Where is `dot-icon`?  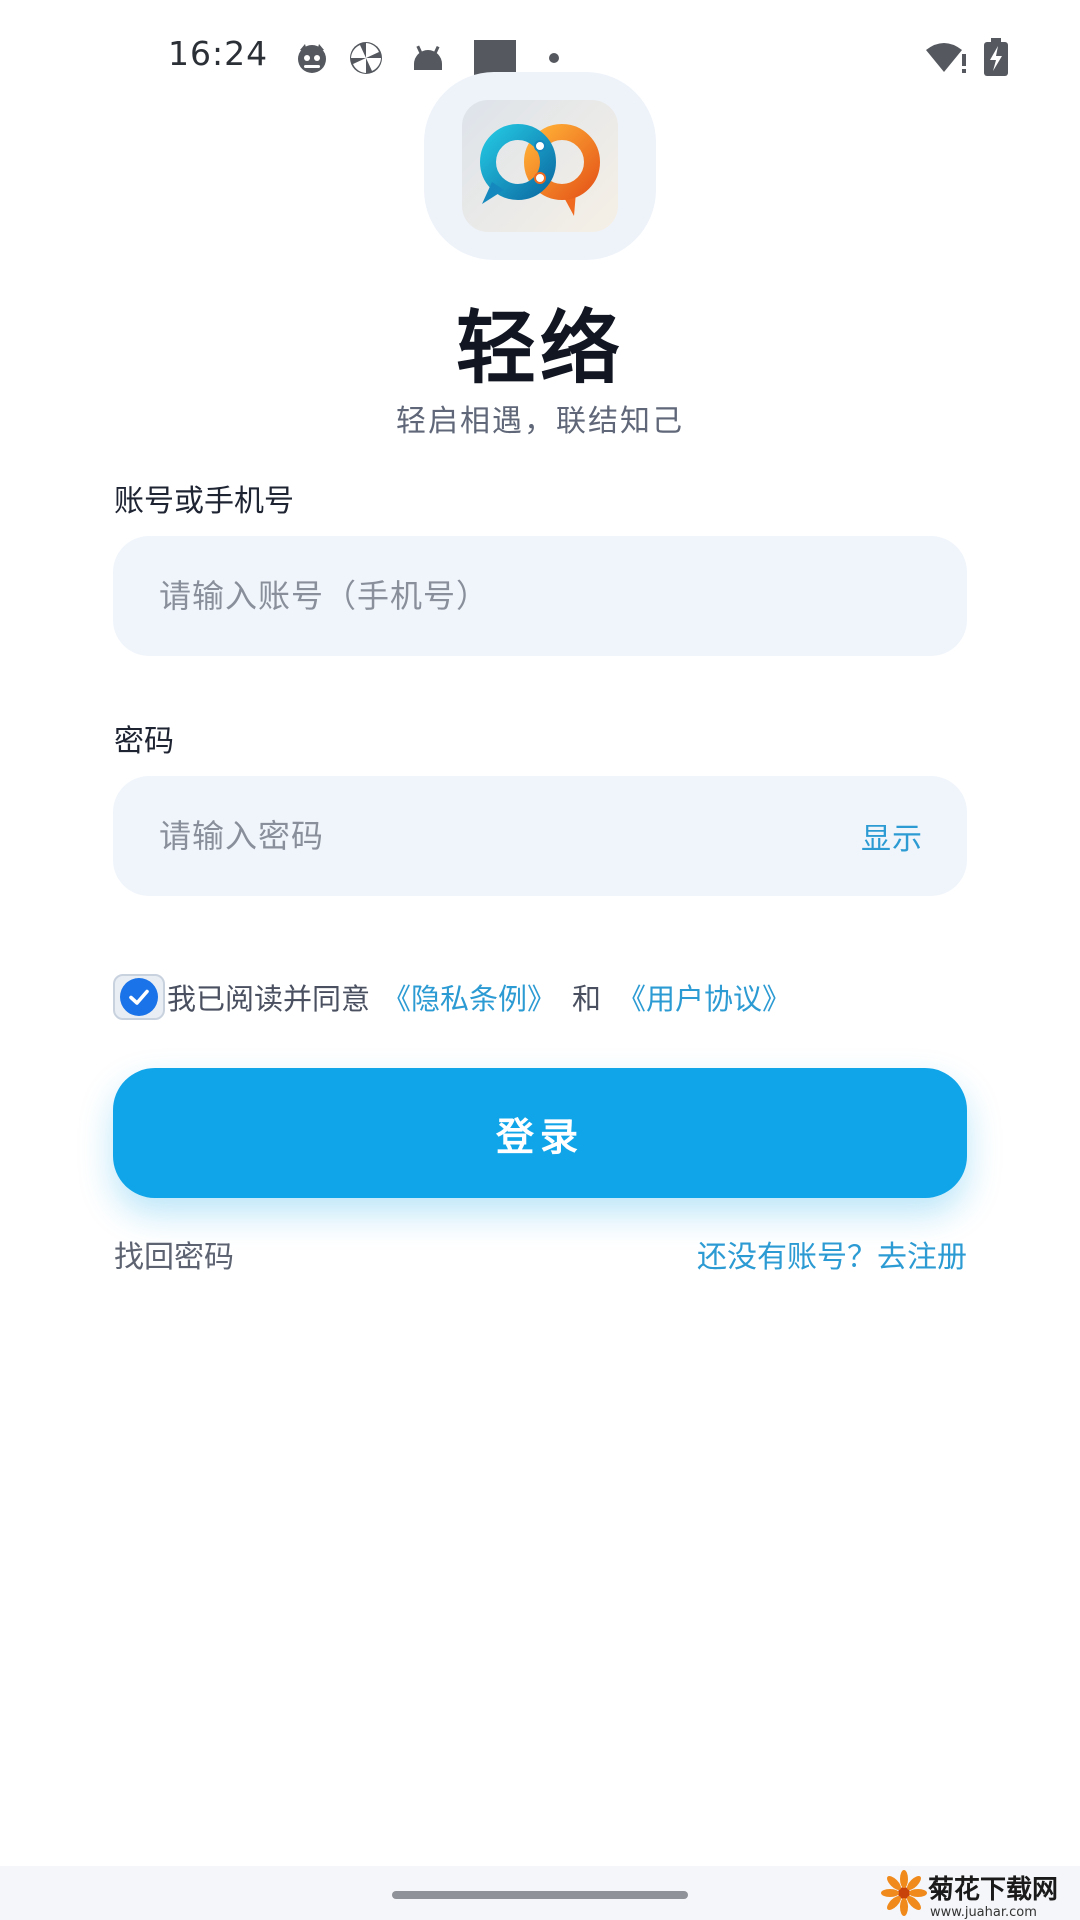
dot-icon is located at coordinates (562, 58).